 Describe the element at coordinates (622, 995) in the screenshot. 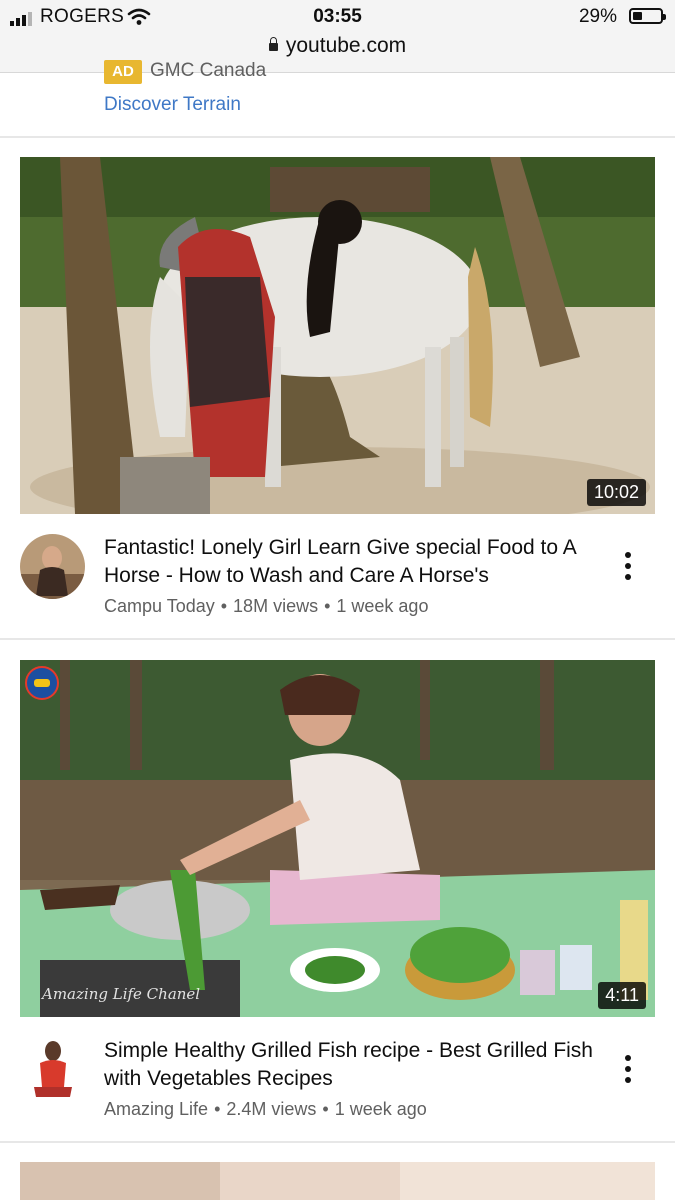

I see `video-duration: 4:11` at that location.